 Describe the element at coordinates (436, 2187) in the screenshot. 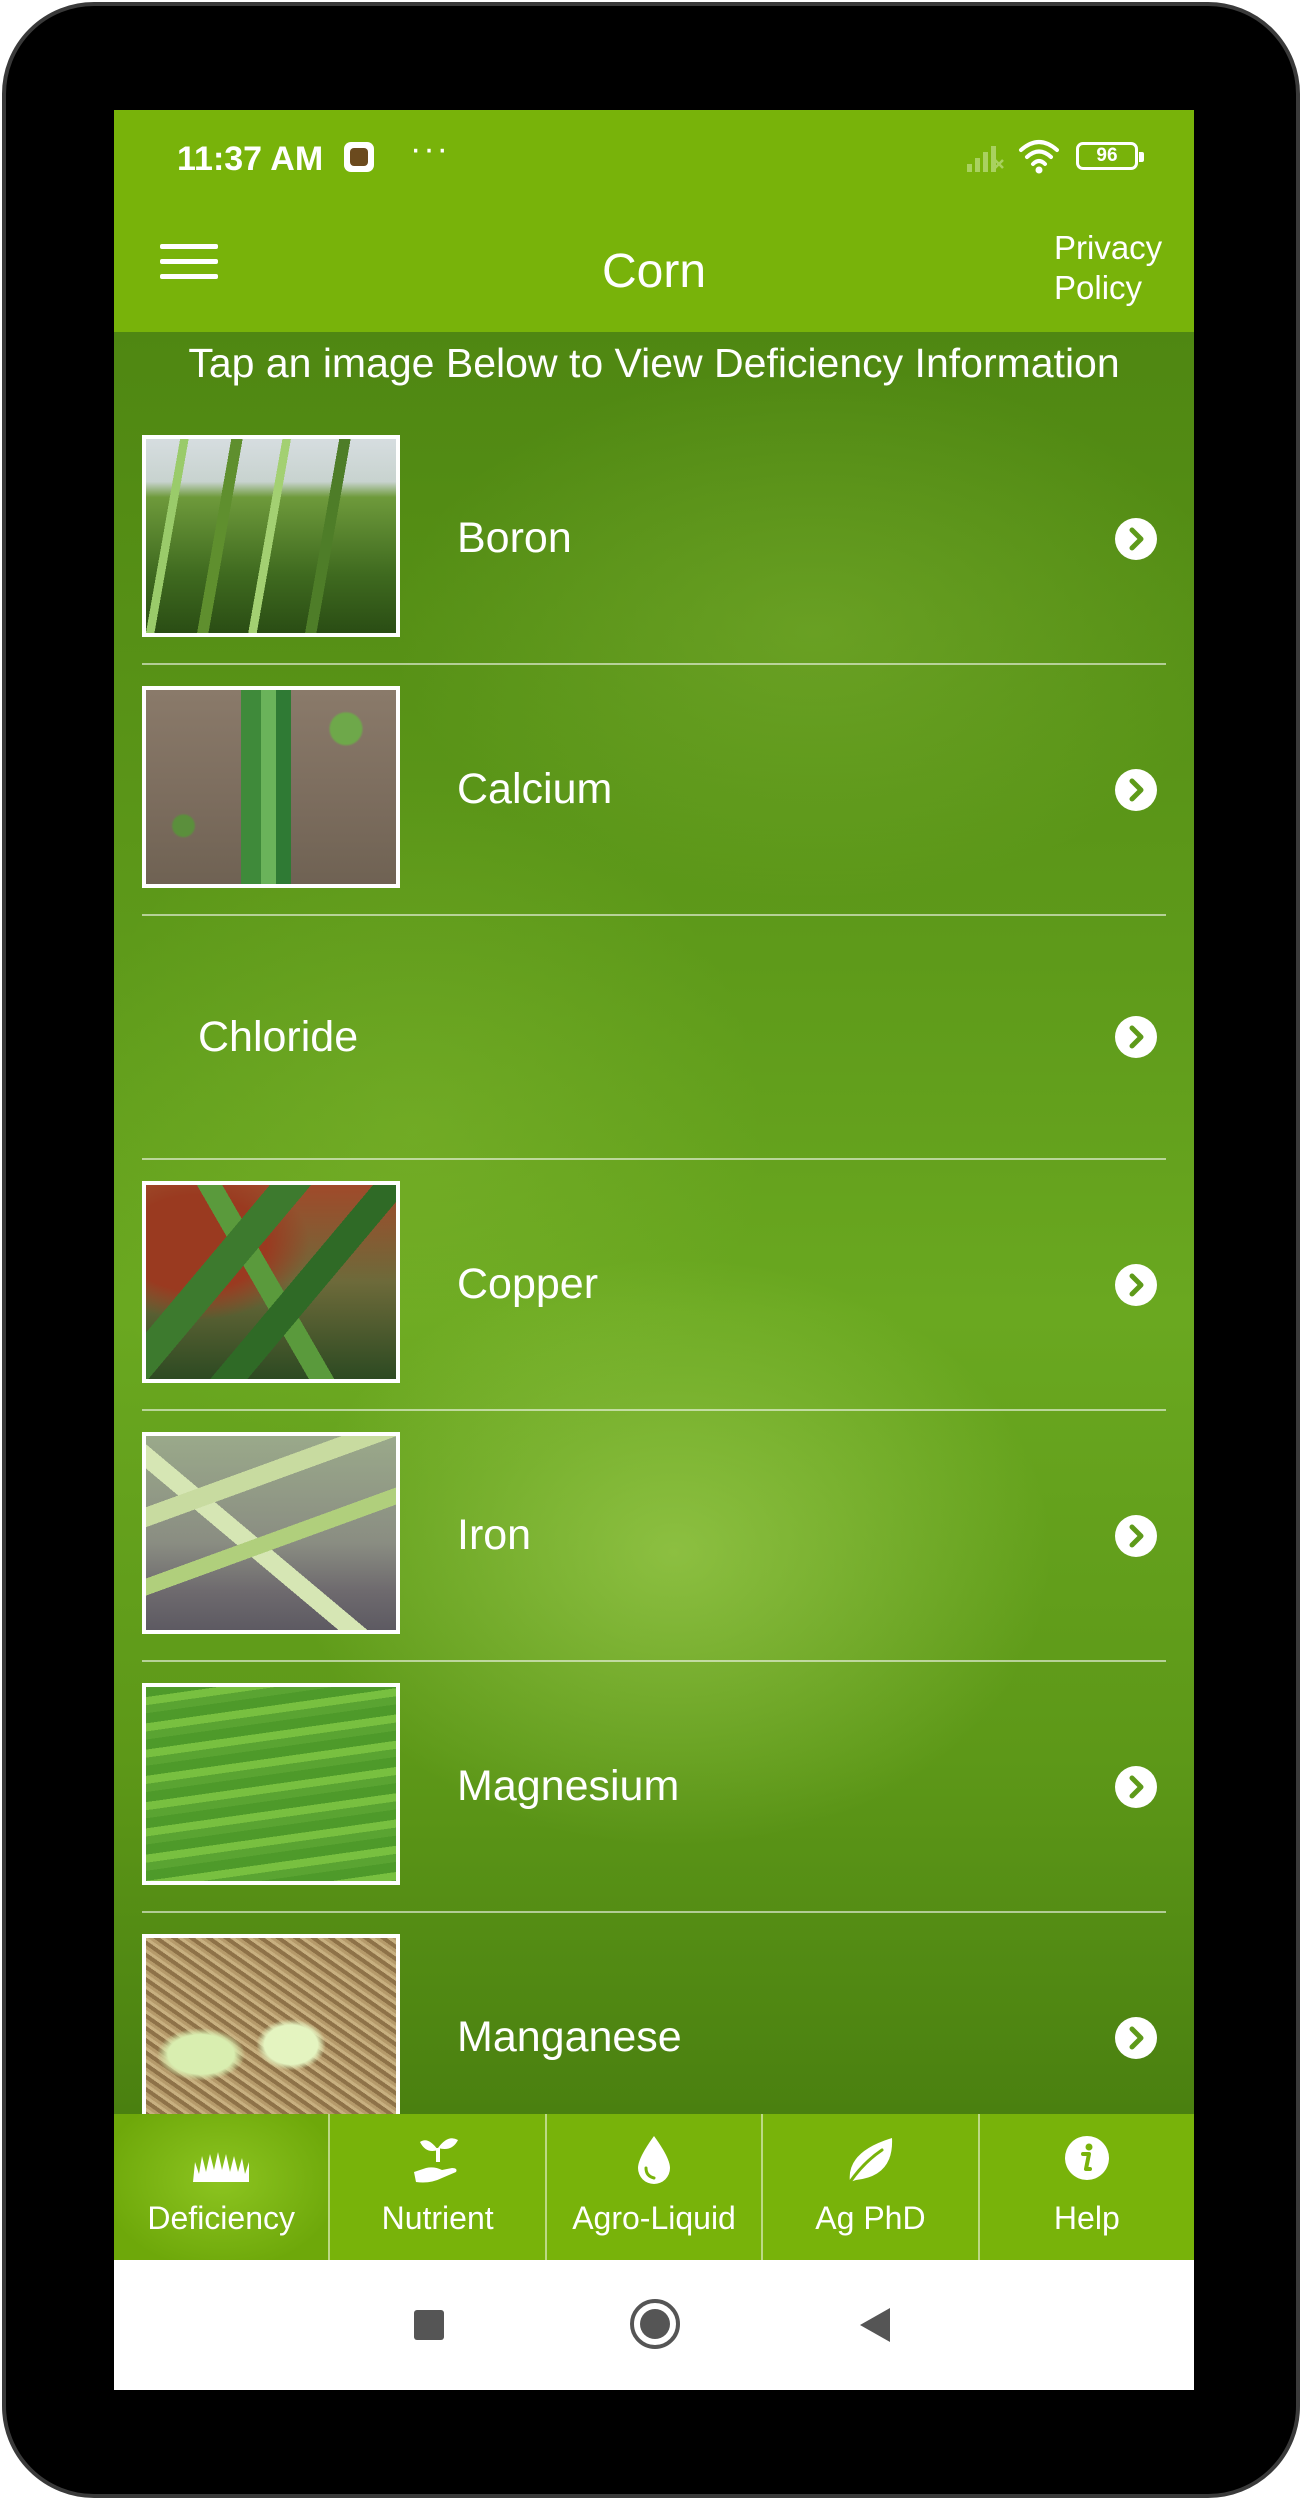

I see `tab-nutrient: Nutrient` at that location.